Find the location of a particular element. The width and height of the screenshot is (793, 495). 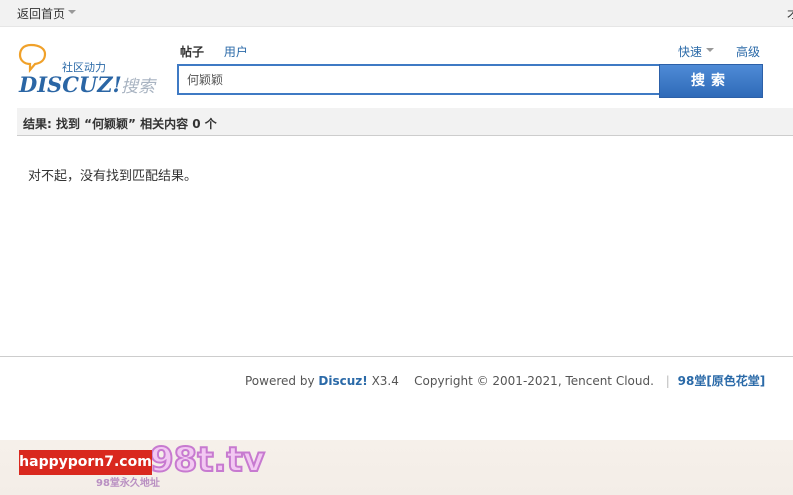

quick-search-dropdown: 快速 is located at coordinates (690, 51).